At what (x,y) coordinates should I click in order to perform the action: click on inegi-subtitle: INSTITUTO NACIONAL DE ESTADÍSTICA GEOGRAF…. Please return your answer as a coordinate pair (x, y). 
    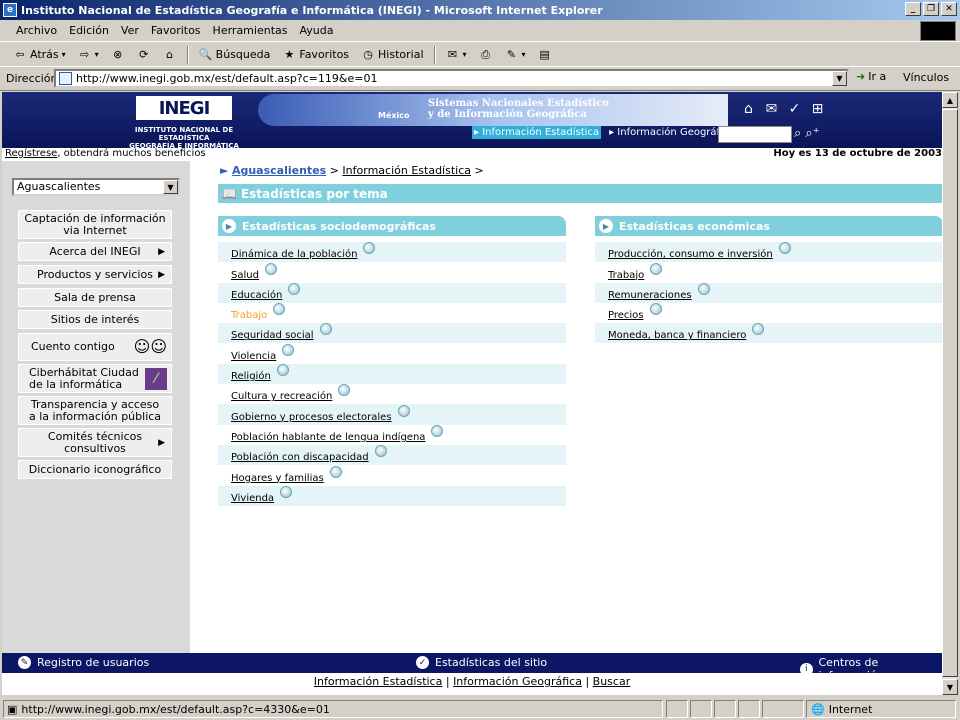
    Looking at the image, I should click on (184, 138).